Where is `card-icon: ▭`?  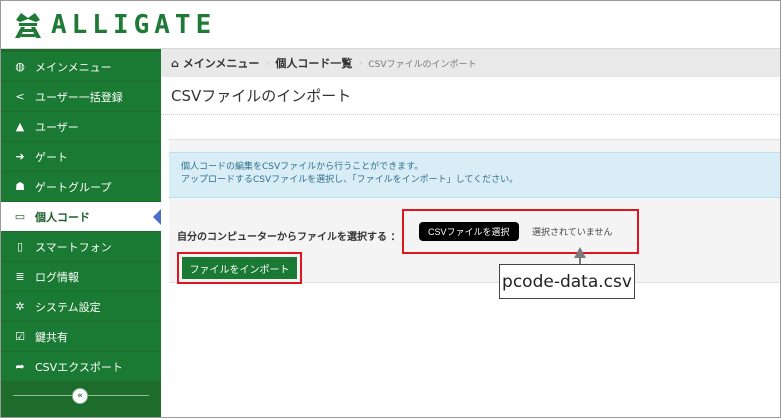 card-icon: ▭ is located at coordinates (20, 216).